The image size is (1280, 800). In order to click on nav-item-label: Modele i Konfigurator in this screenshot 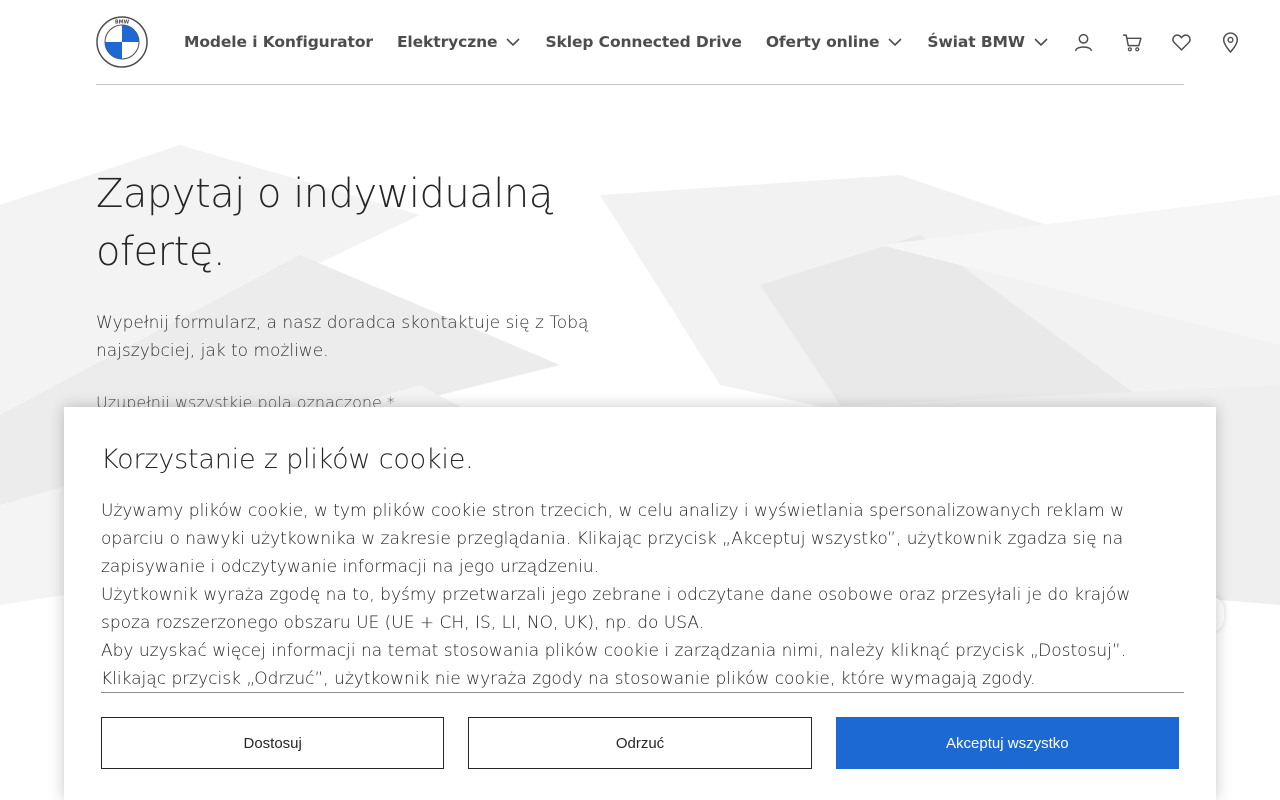, I will do `click(278, 42)`.